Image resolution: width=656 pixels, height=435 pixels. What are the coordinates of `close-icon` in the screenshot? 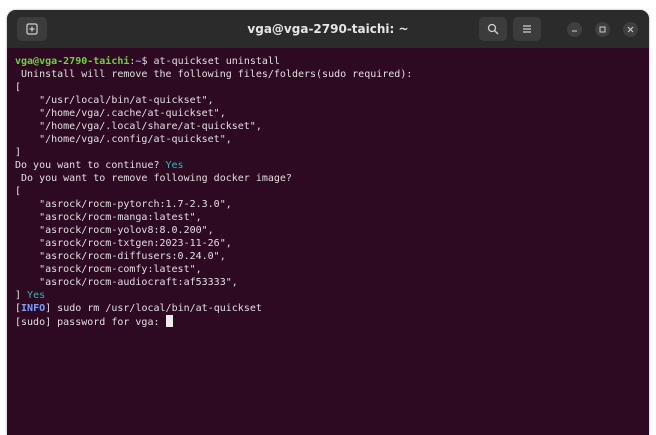 It's located at (630, 29).